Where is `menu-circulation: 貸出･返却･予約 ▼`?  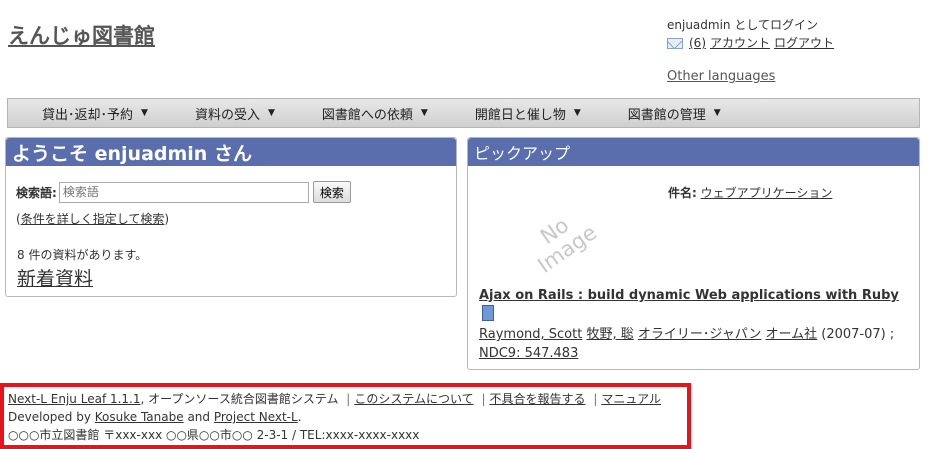
menu-circulation: 貸出･返却･予約 ▼ is located at coordinates (95, 113).